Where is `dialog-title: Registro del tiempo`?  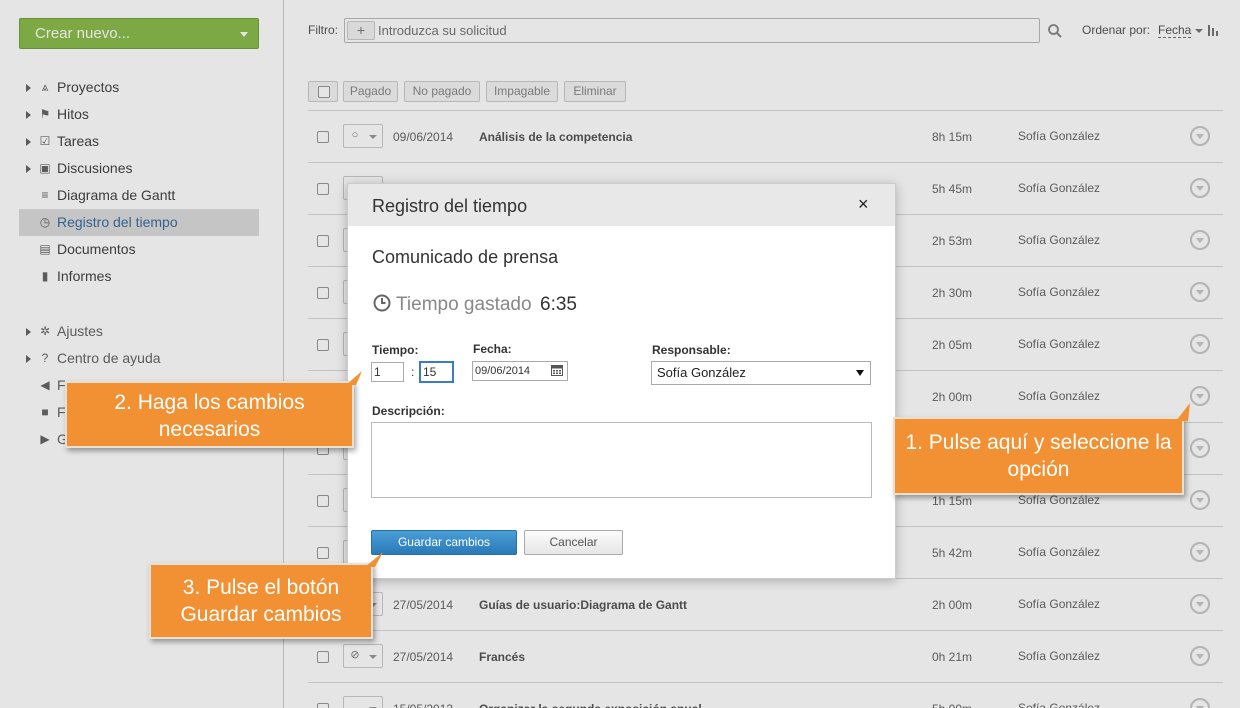
dialog-title: Registro del tiempo is located at coordinates (450, 206).